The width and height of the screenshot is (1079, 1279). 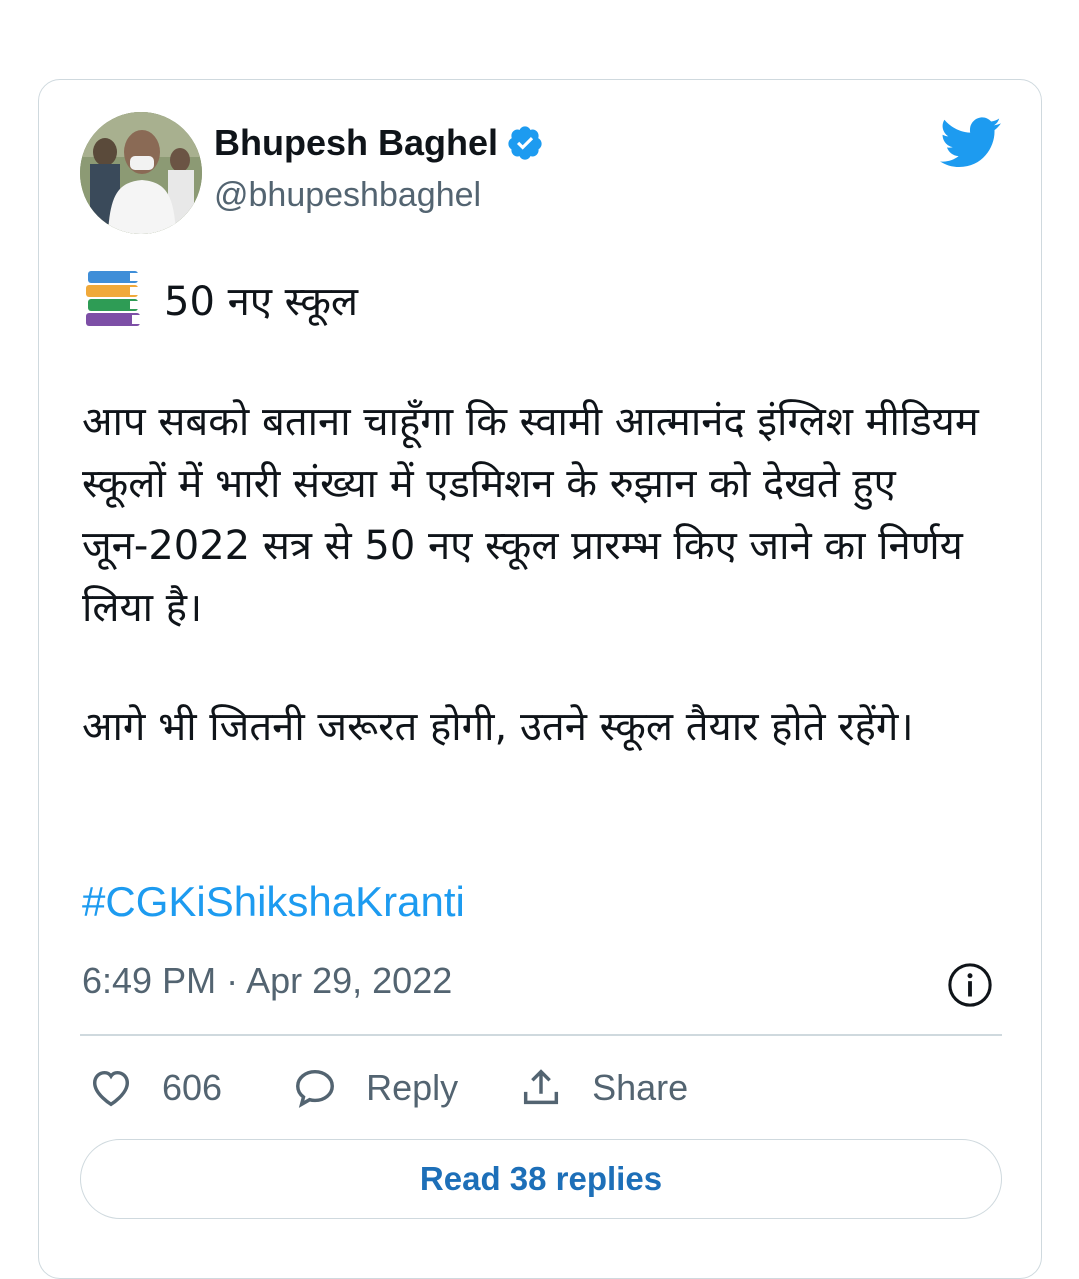 I want to click on author-avatar, so click(x=141, y=173).